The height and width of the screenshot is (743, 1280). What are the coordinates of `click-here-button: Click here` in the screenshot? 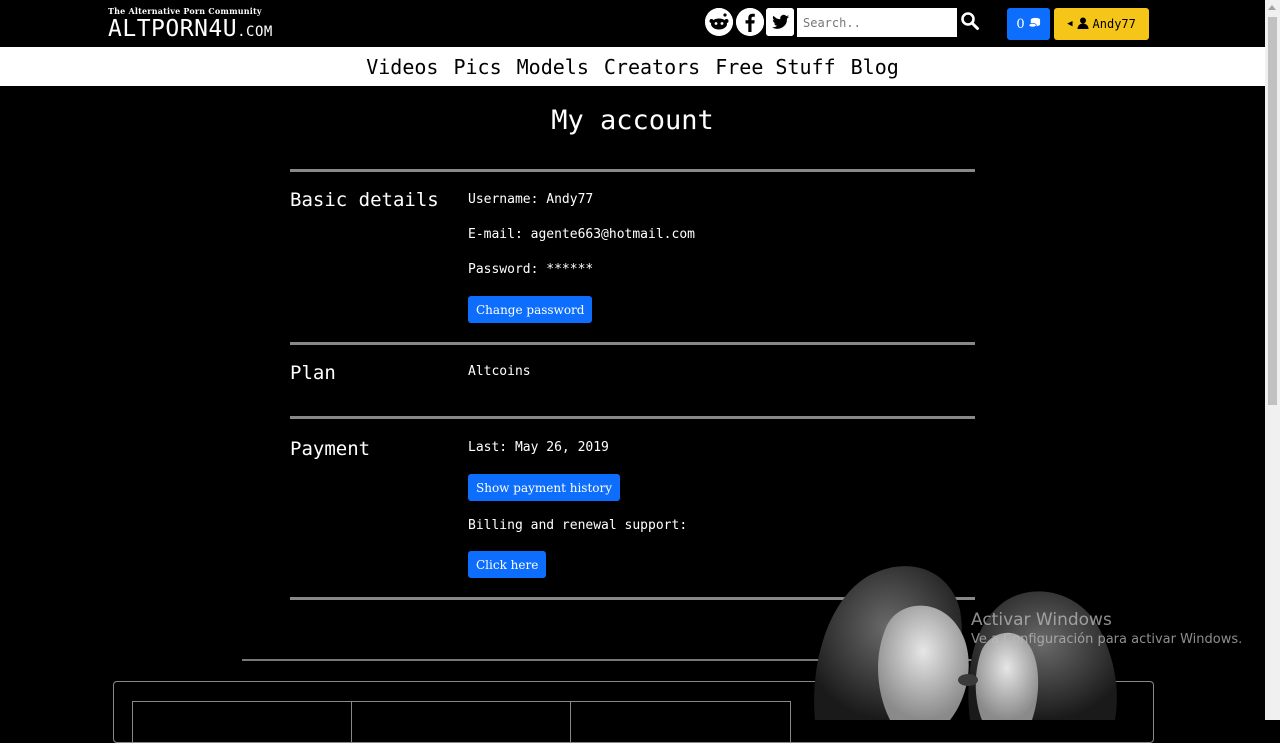 It's located at (507, 564).